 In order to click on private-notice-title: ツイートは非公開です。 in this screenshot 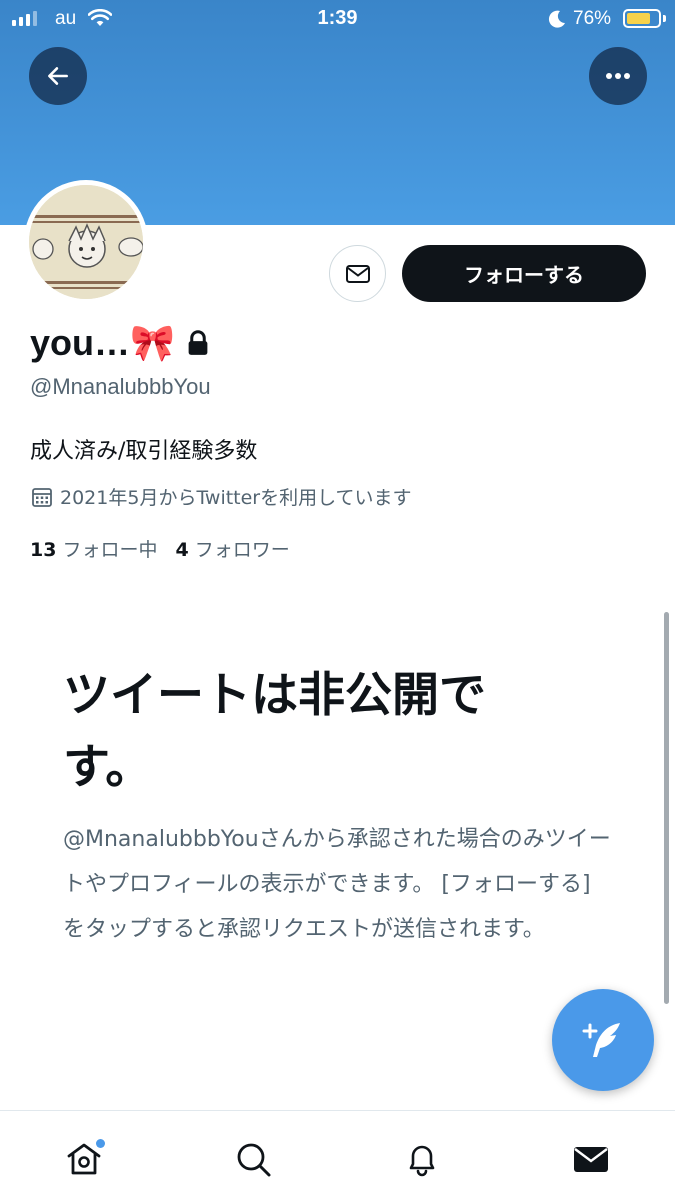, I will do `click(274, 731)`.